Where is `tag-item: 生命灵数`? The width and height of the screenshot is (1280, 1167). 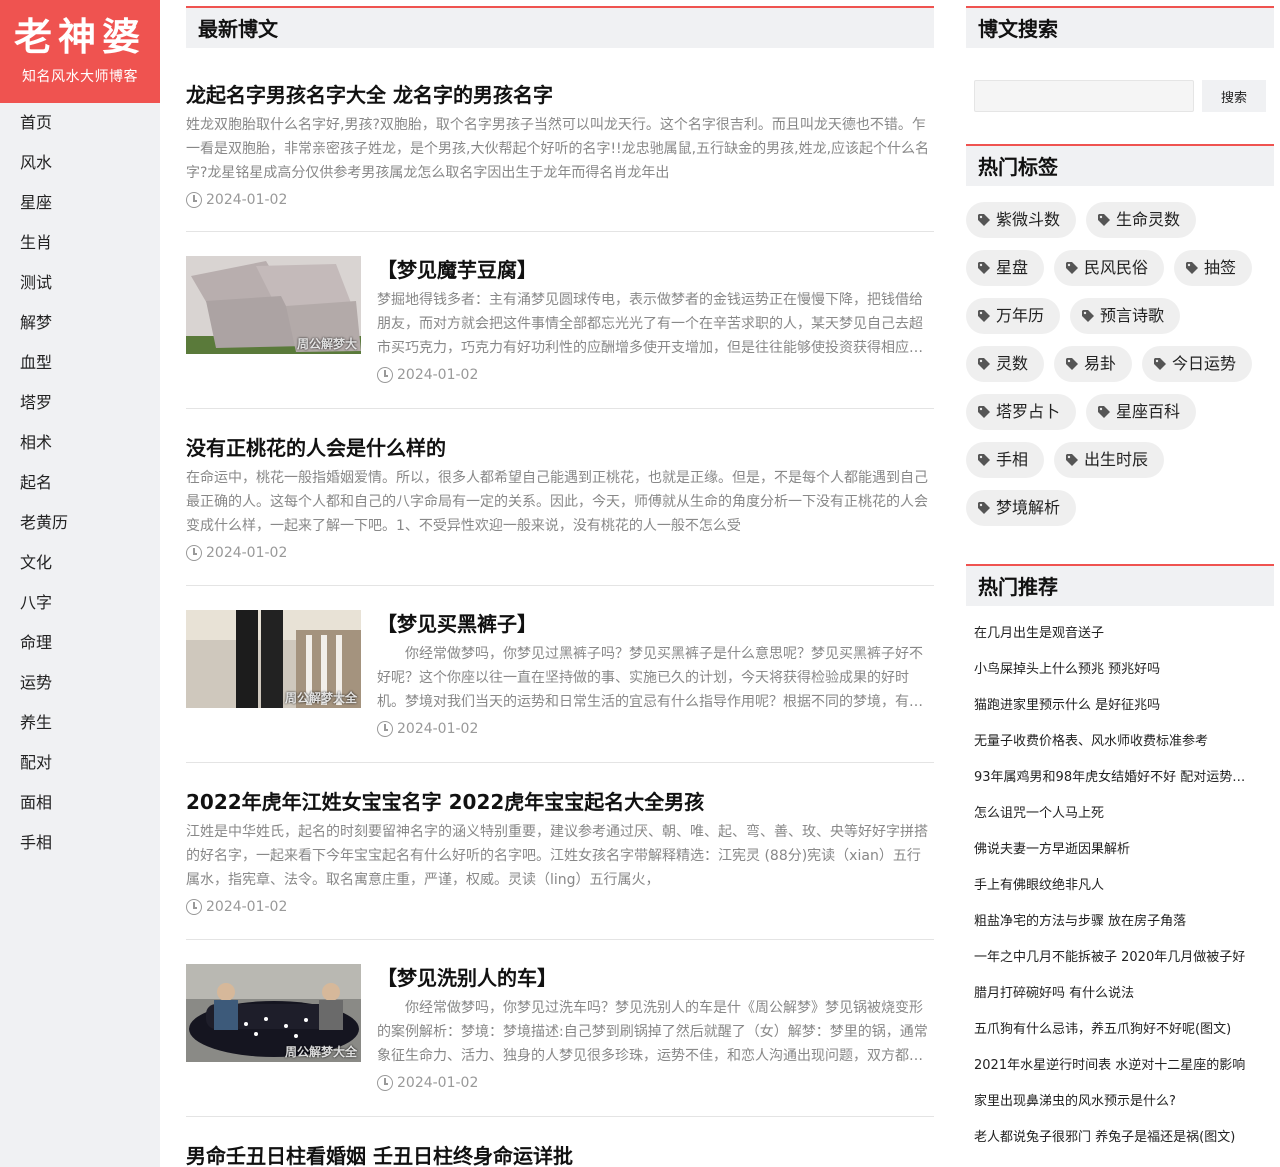
tag-item: 生命灵数 is located at coordinates (1141, 220).